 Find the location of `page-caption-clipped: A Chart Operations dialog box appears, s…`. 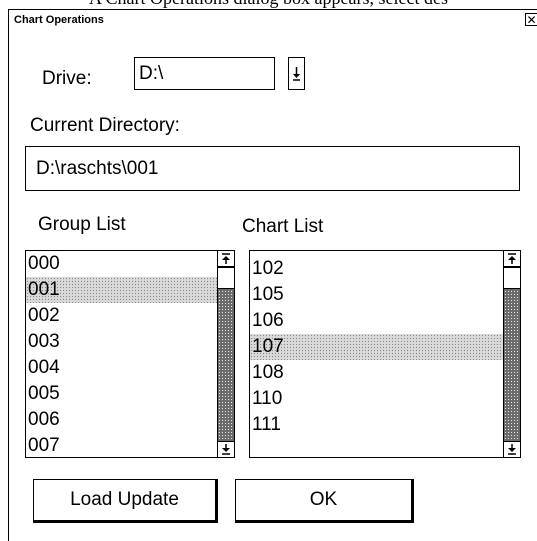

page-caption-clipped: A Chart Operations dialog box appears, s… is located at coordinates (268, 4).